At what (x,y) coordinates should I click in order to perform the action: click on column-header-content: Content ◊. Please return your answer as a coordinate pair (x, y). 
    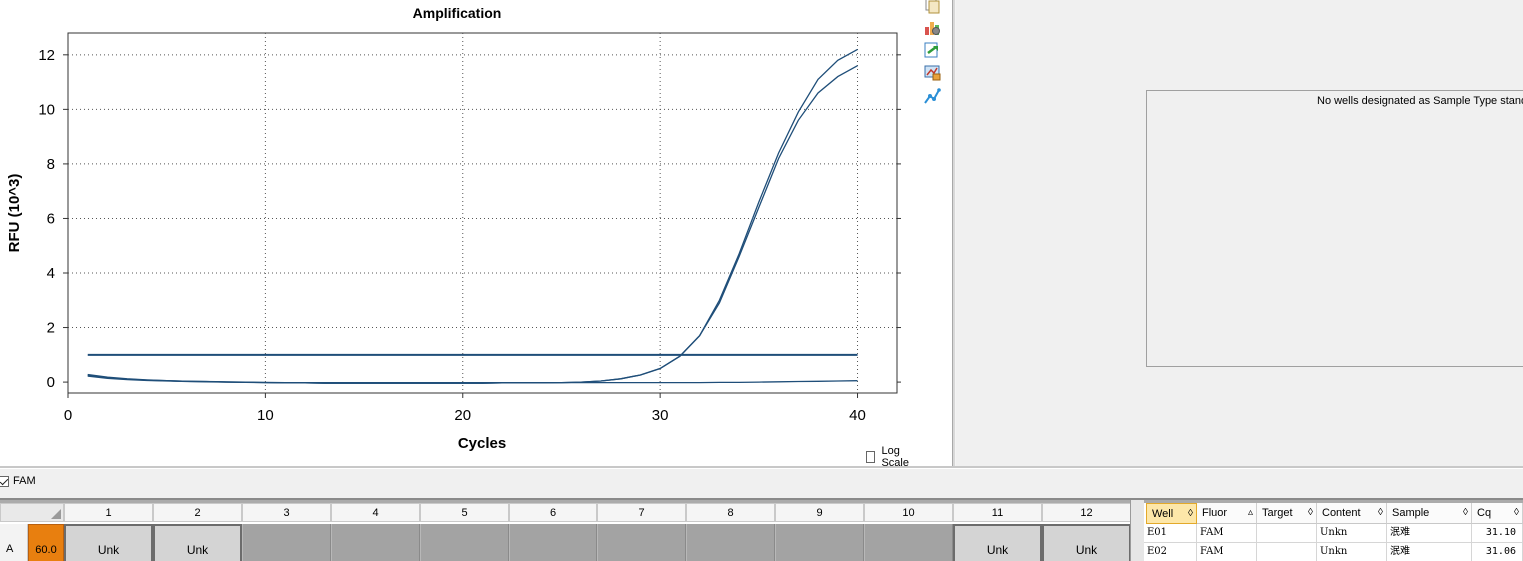
    Looking at the image, I should click on (1352, 513).